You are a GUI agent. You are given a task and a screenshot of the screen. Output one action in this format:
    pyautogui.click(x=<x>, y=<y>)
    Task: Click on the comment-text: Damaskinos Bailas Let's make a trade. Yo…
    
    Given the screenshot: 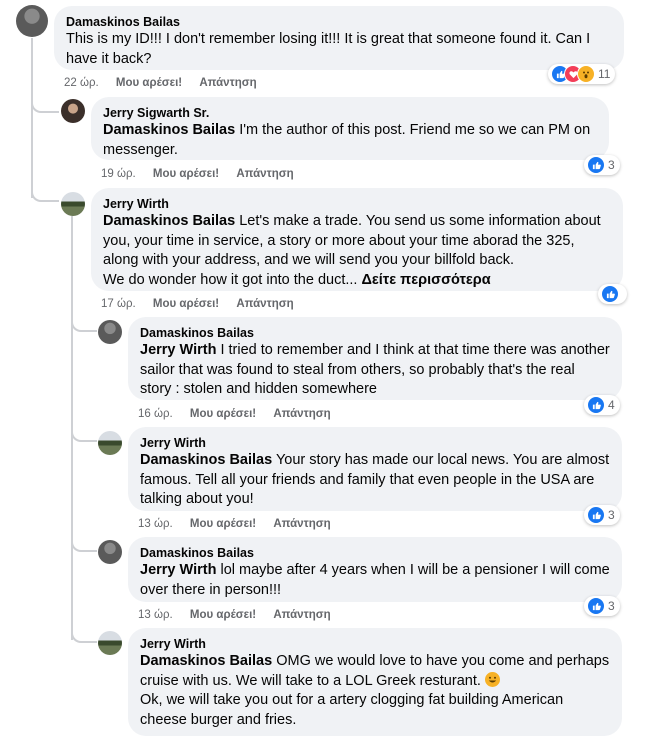 What is the action you would take?
    pyautogui.click(x=352, y=250)
    